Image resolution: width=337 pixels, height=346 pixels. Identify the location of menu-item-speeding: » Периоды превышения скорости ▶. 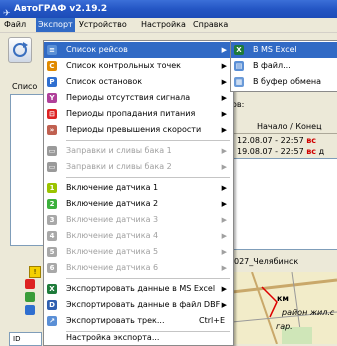
(138, 130).